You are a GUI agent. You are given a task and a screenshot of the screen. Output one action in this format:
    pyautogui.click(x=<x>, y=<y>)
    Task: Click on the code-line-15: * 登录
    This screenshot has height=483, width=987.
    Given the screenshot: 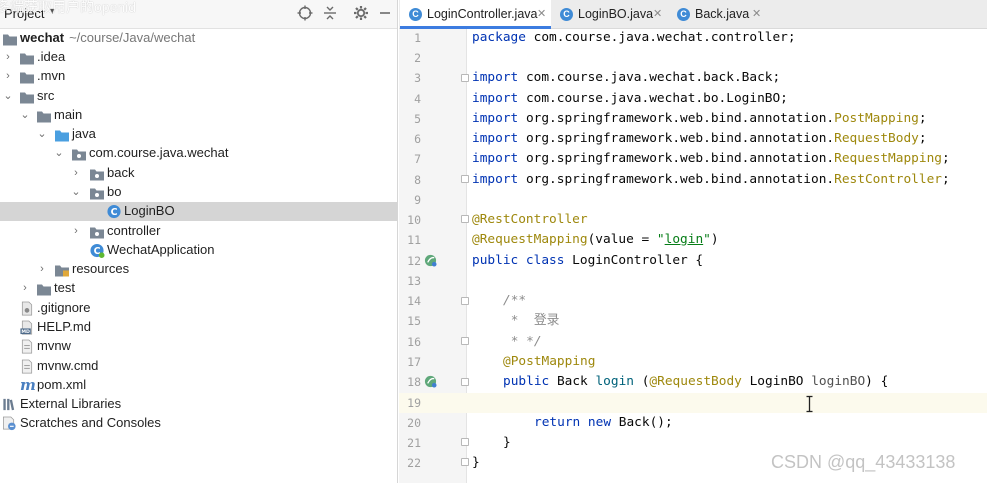 What is the action you would take?
    pyautogui.click(x=531, y=321)
    